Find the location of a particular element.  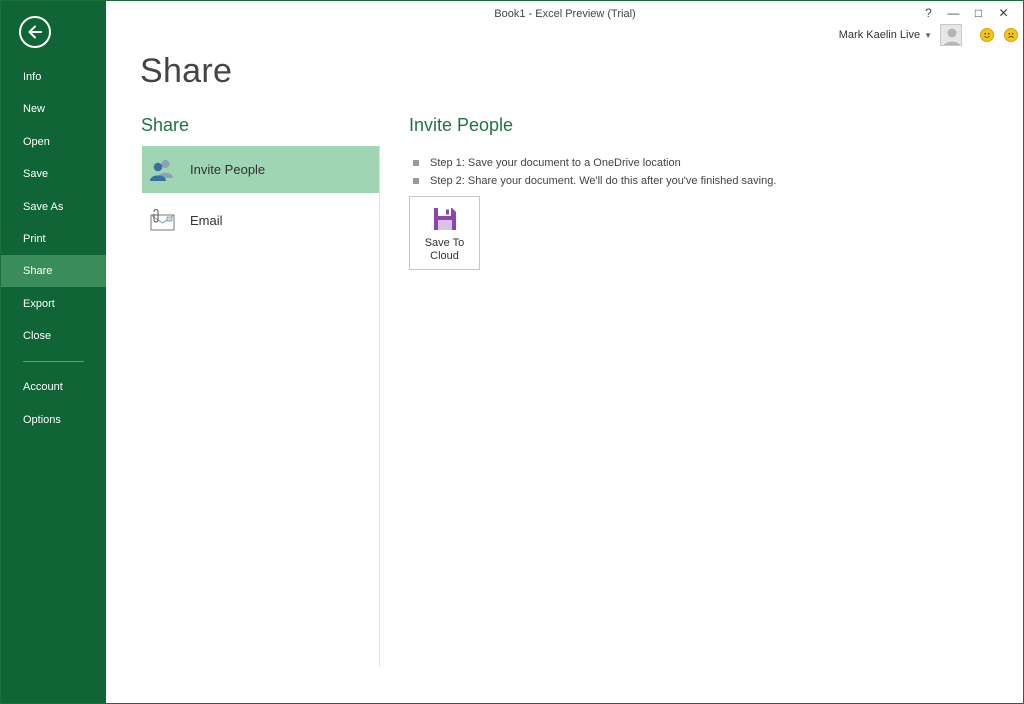

nav-label: Save is located at coordinates (36, 174).